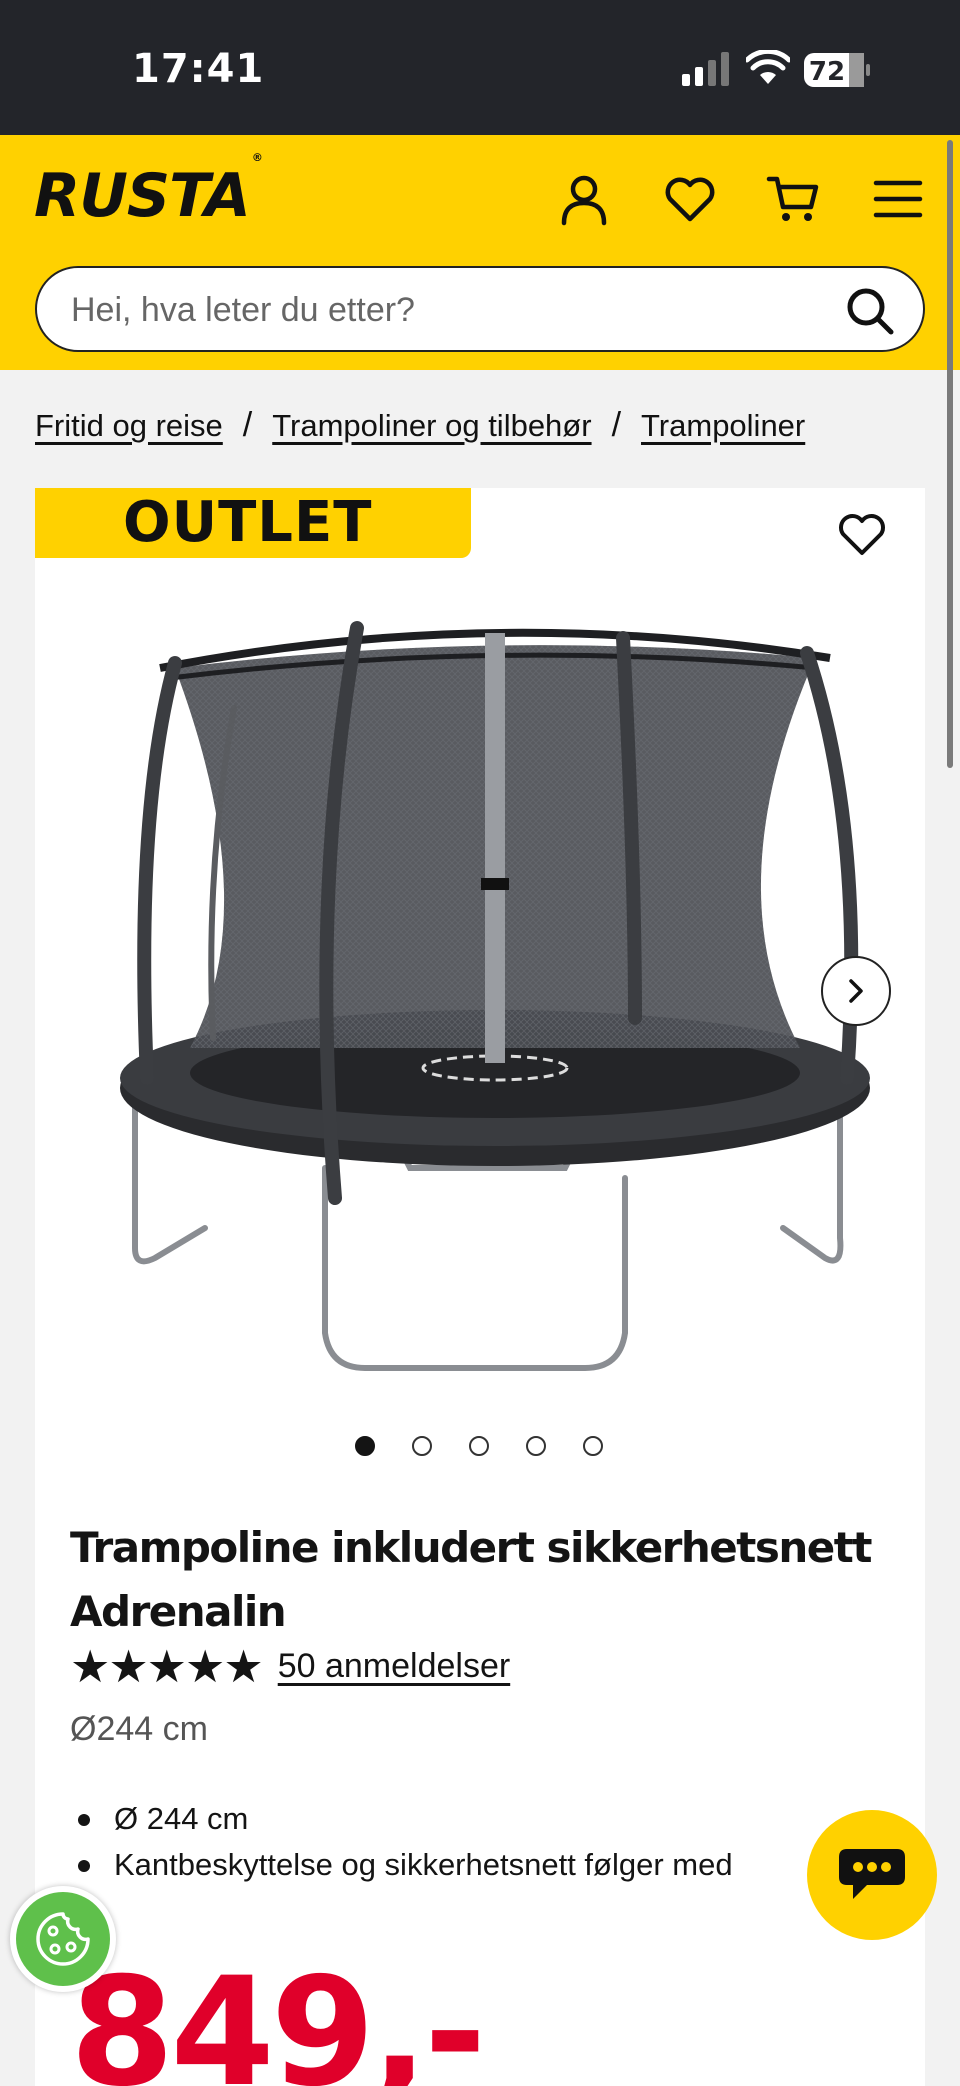  I want to click on user-icon, so click(584, 199).